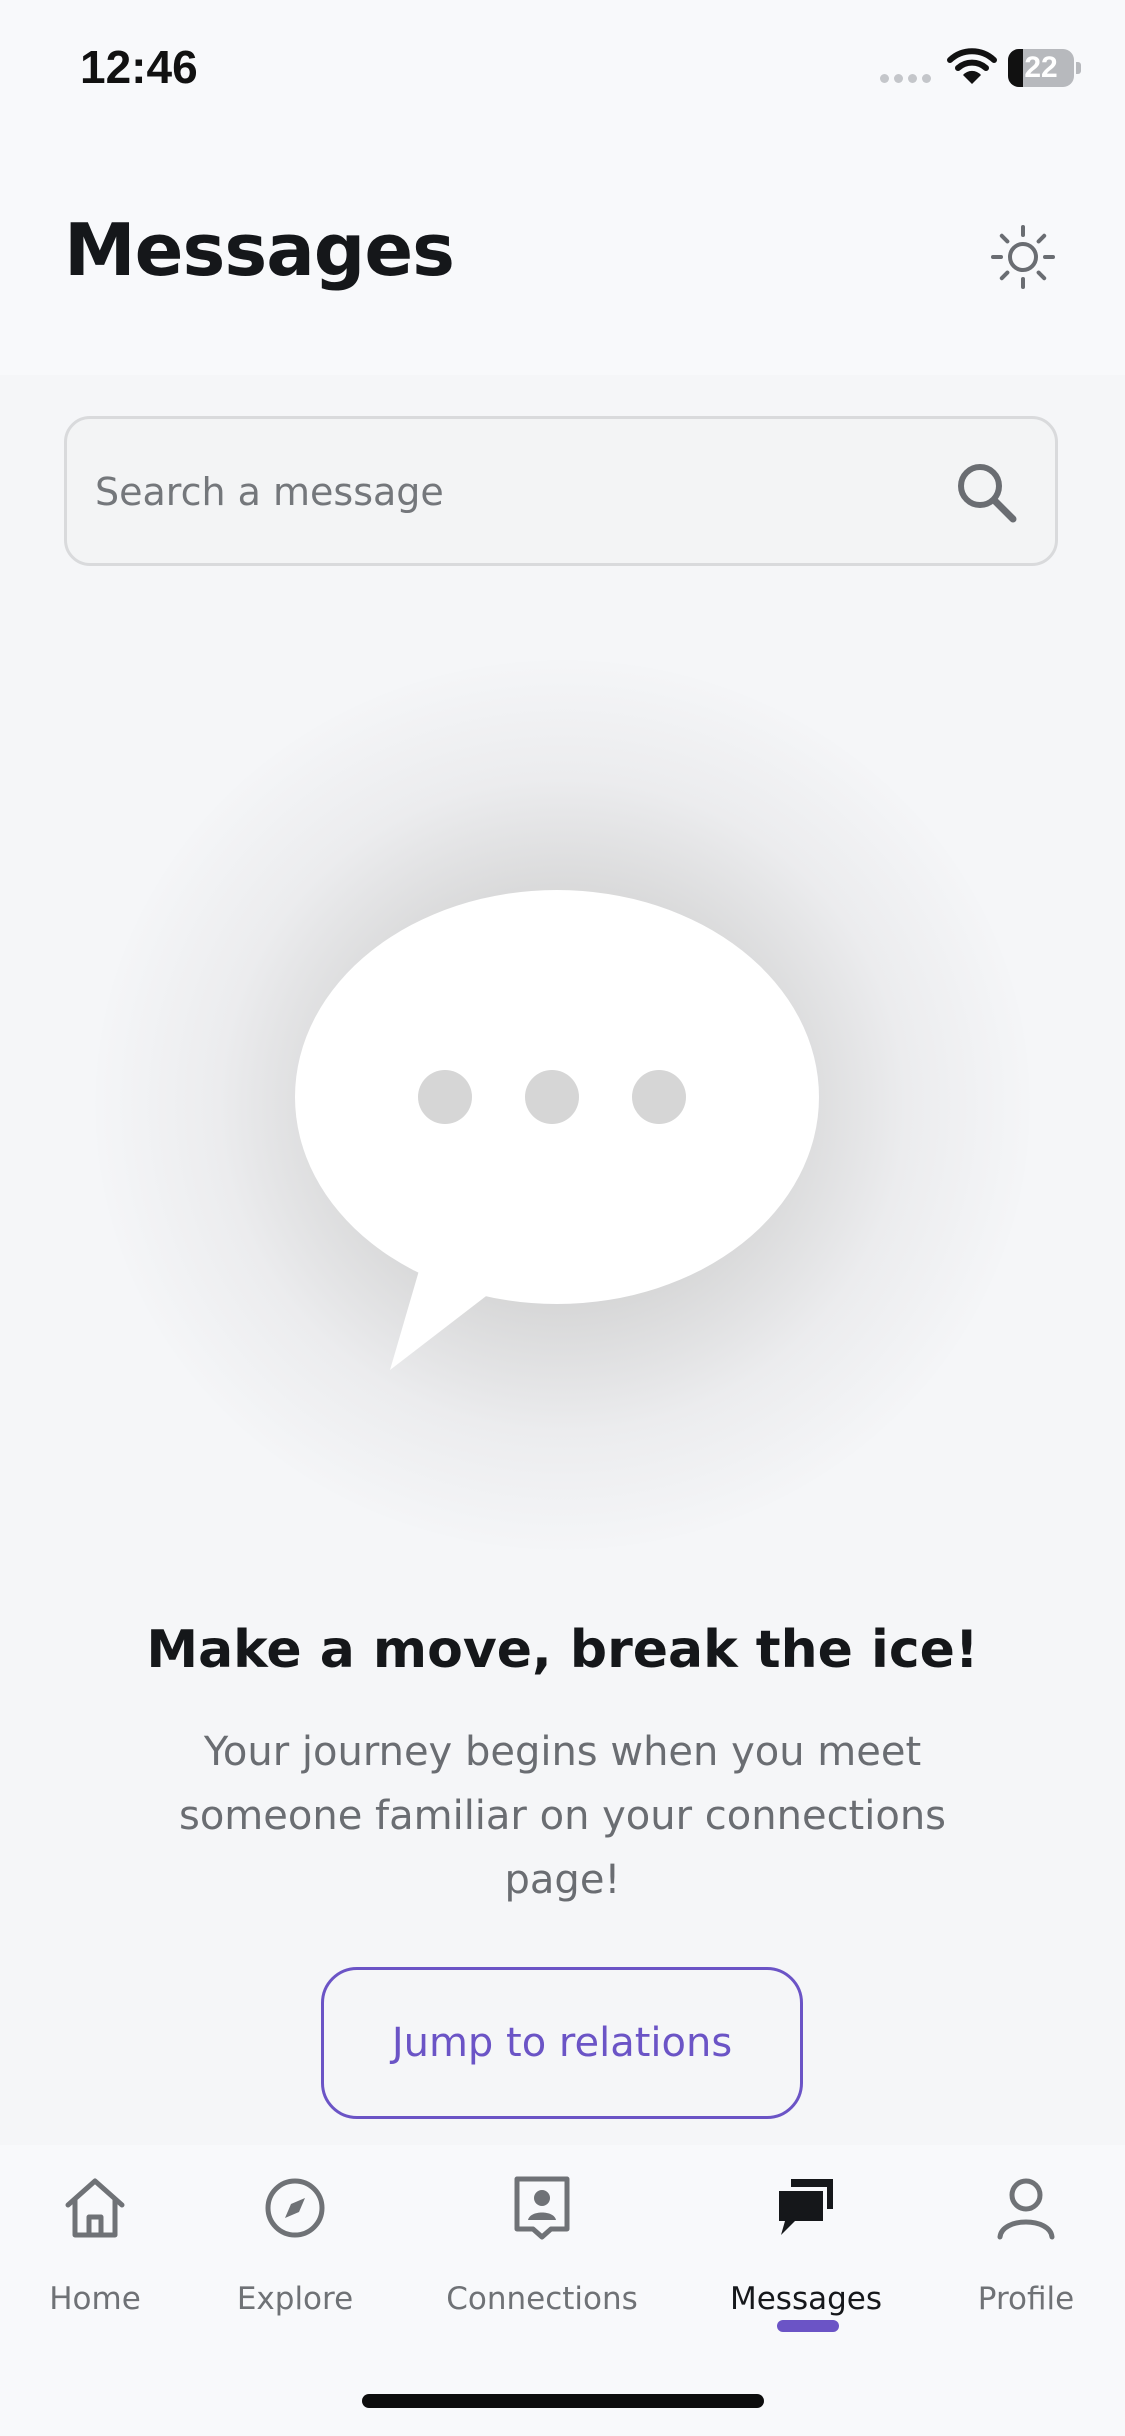  I want to click on compass-icon, so click(295, 2208).